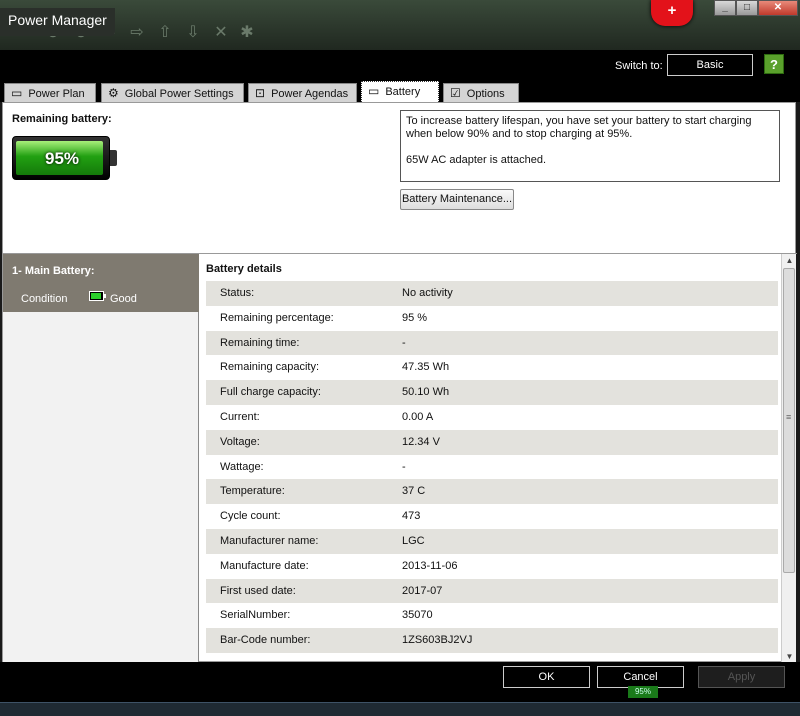 The height and width of the screenshot is (716, 800). What do you see at coordinates (413, 540) in the screenshot?
I see `detail-value: LGC` at bounding box center [413, 540].